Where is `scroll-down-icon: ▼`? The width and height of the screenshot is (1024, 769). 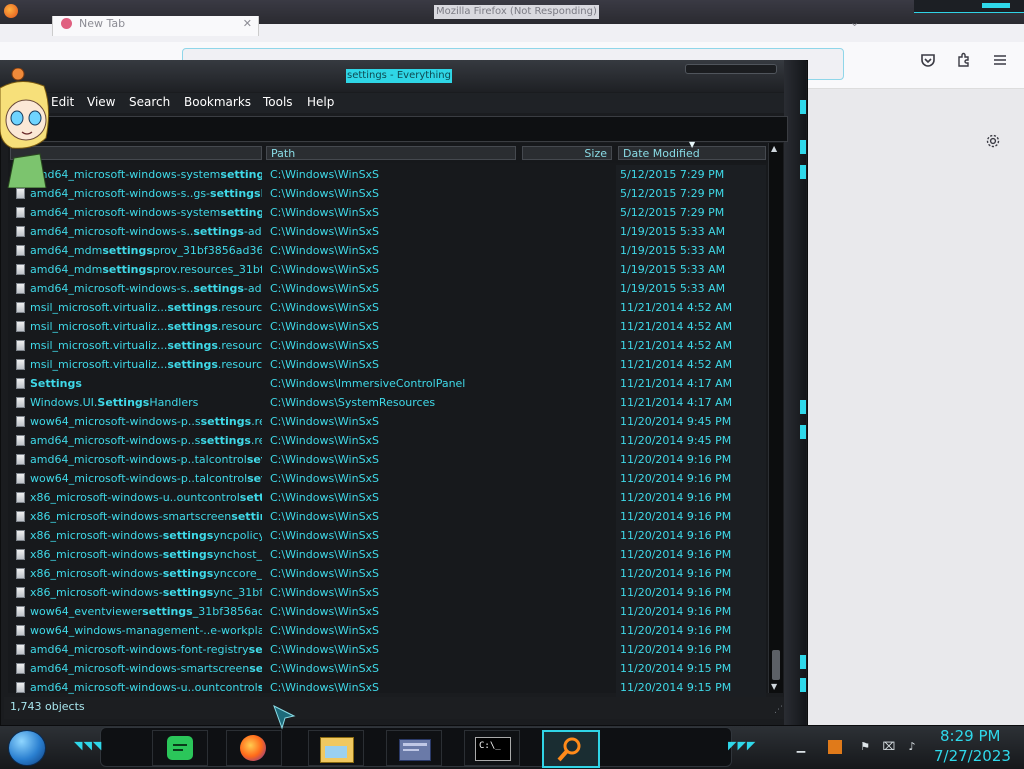 scroll-down-icon: ▼ is located at coordinates (774, 686).